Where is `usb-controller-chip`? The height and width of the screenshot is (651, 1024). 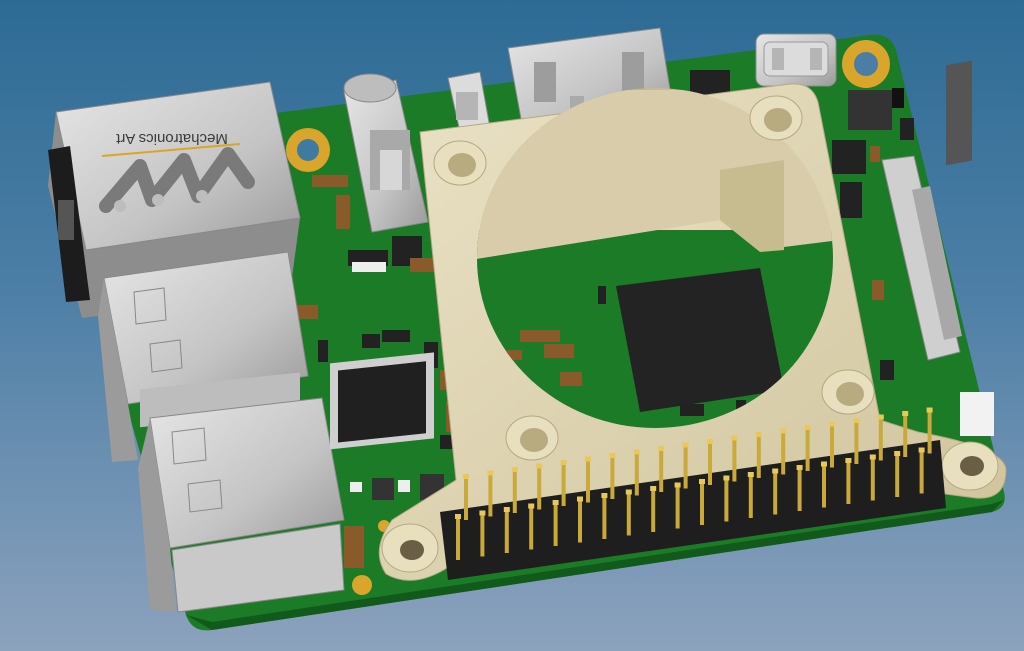
usb-controller-chip is located at coordinates (382, 401).